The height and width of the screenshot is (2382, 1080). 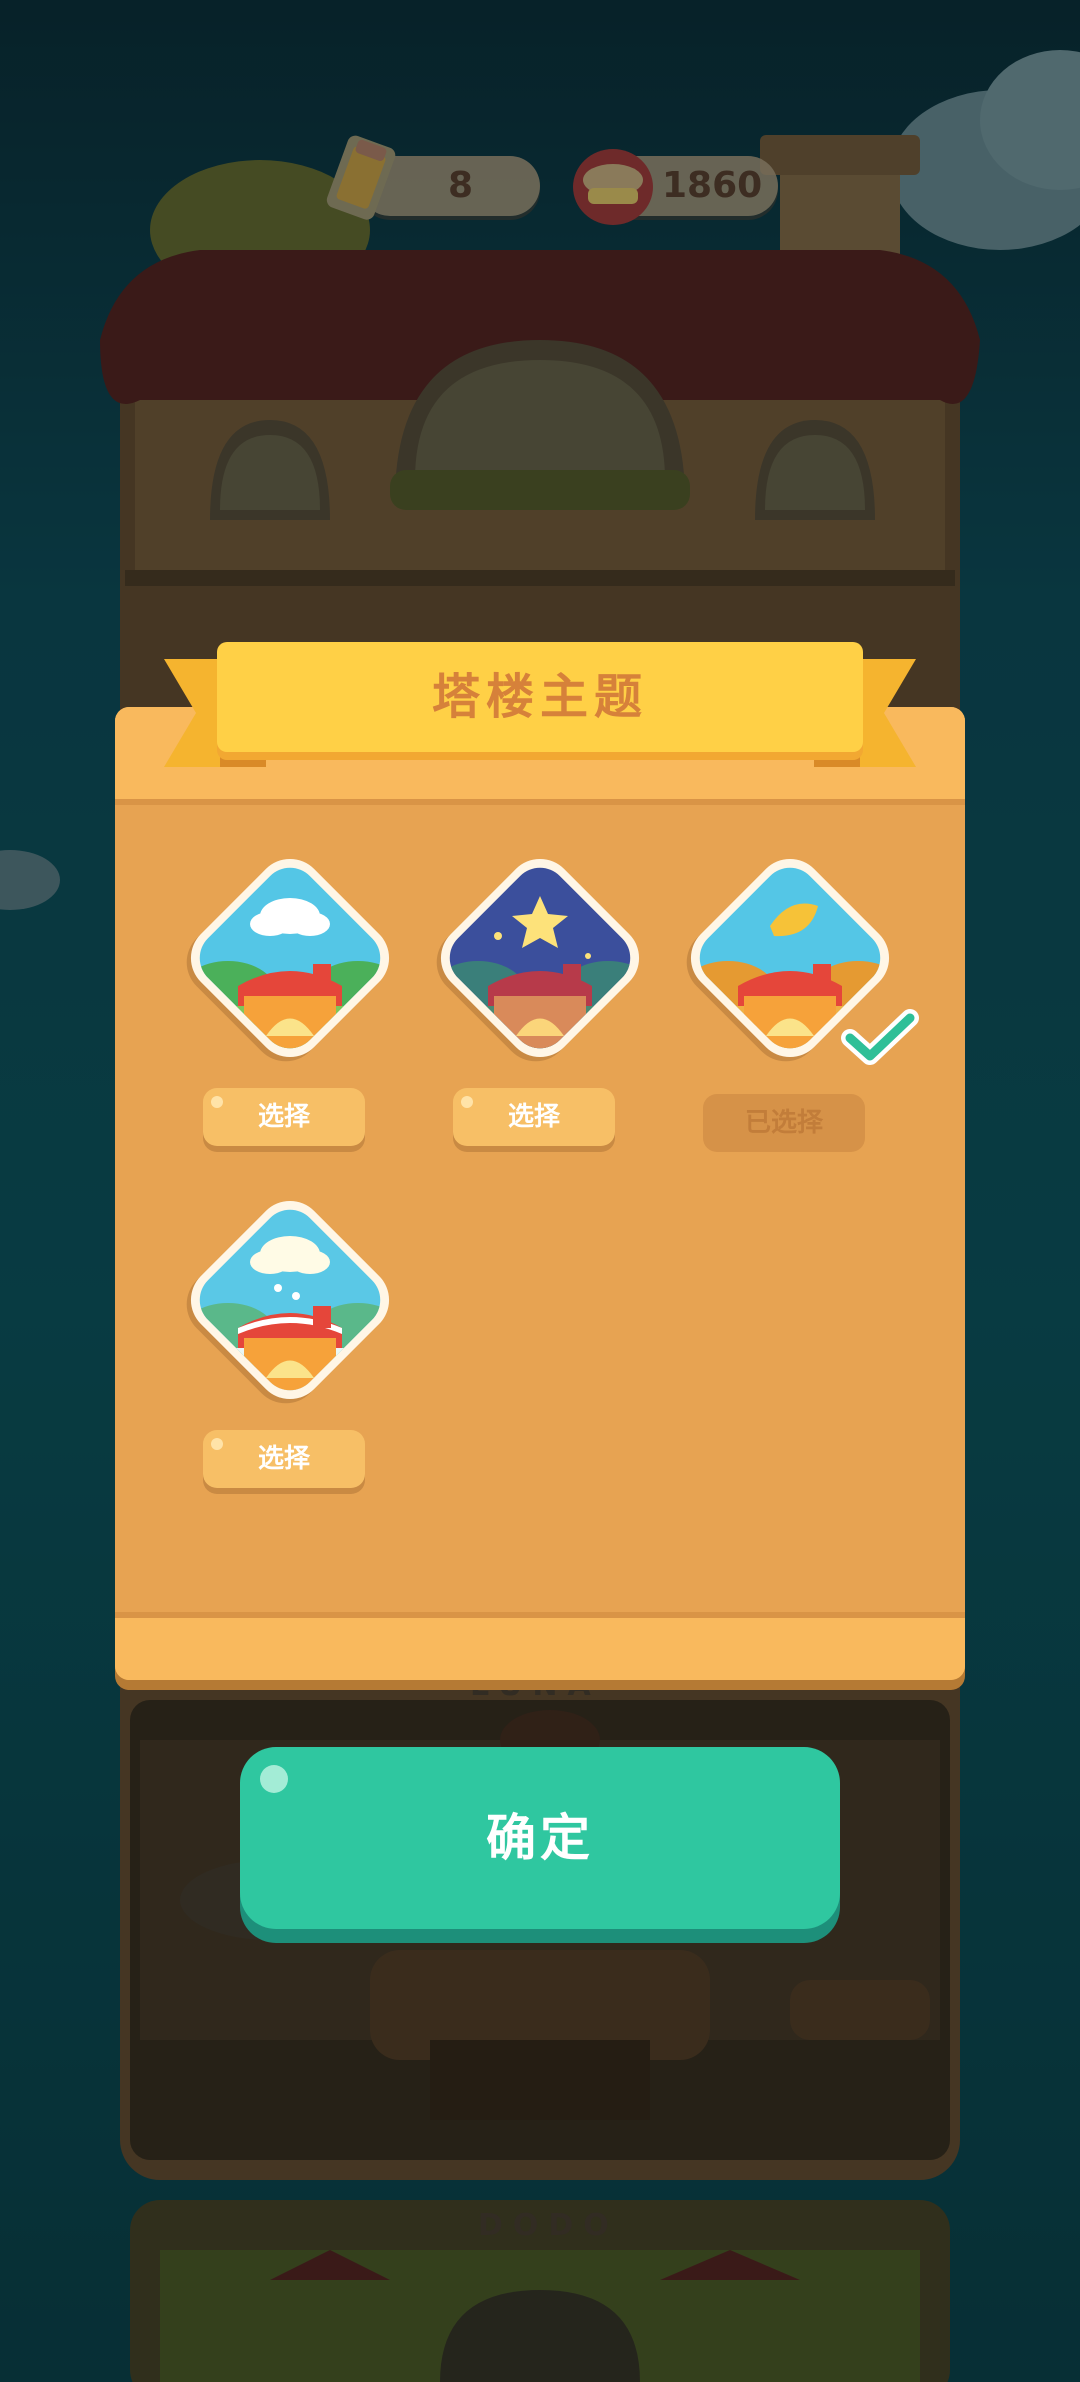 I want to click on theme-thumbnail-snow, so click(x=290, y=1300).